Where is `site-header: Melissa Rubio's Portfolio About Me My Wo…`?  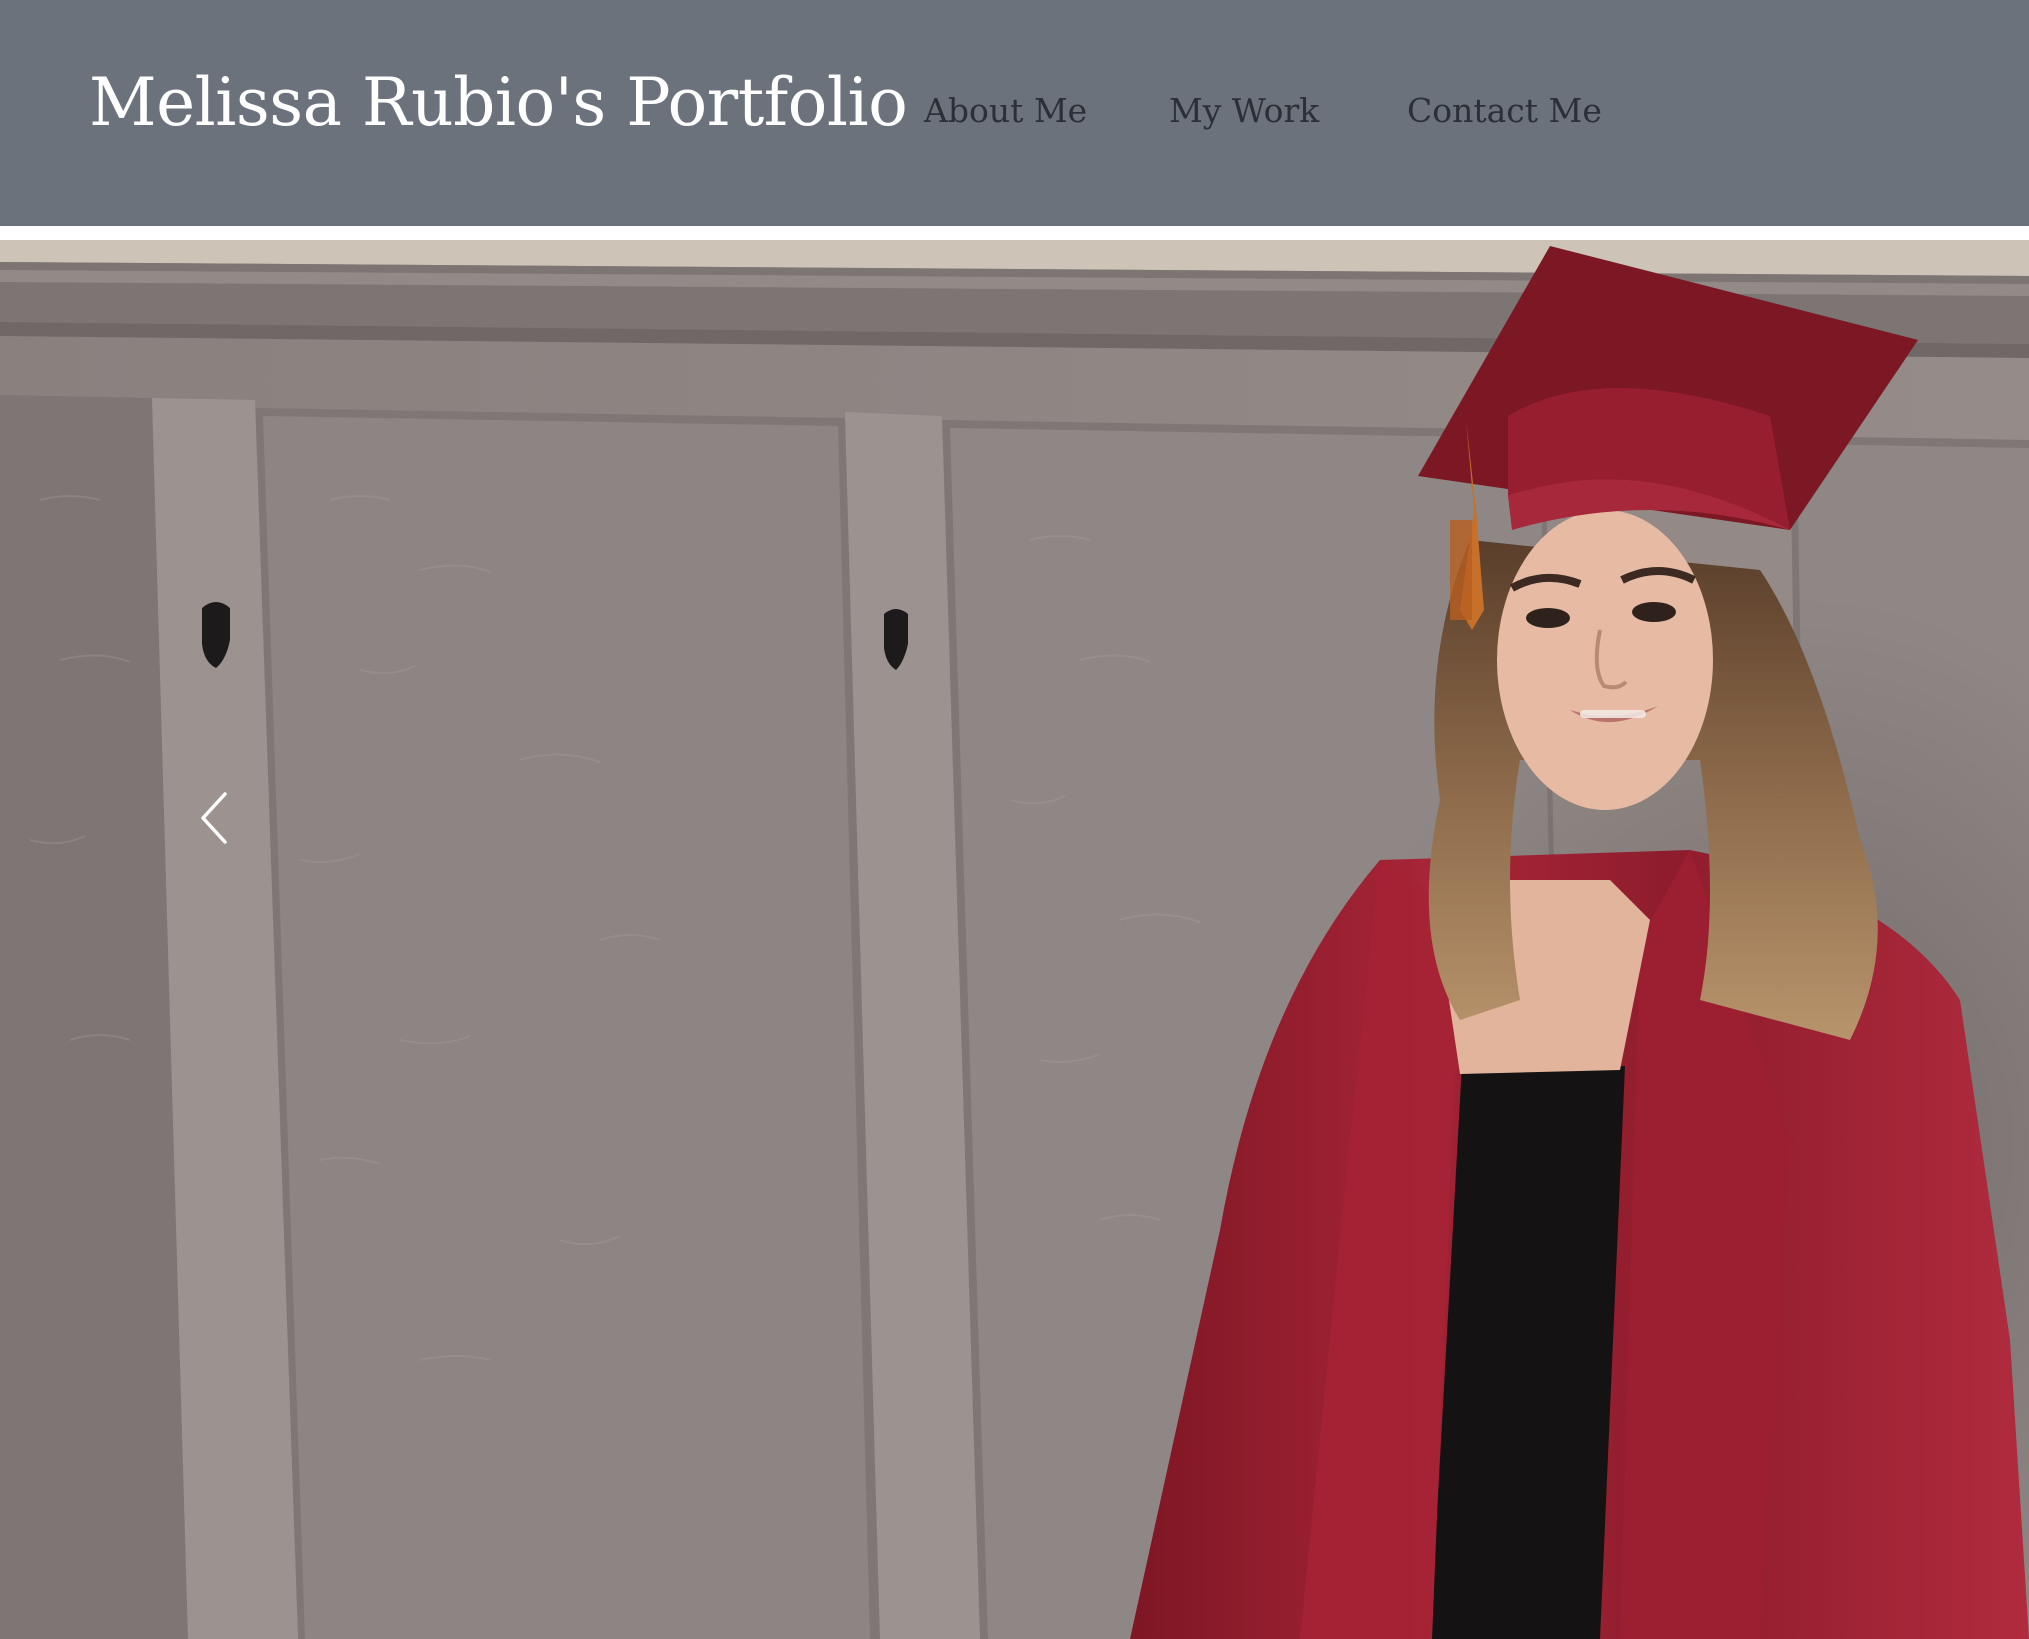
site-header: Melissa Rubio's Portfolio About Me My Wo… is located at coordinates (1014, 113).